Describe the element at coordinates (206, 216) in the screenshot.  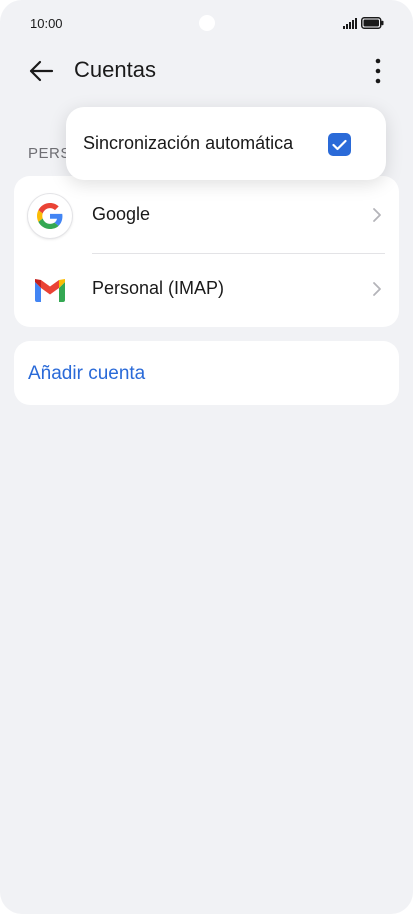
I see `account-row-google: Google` at that location.